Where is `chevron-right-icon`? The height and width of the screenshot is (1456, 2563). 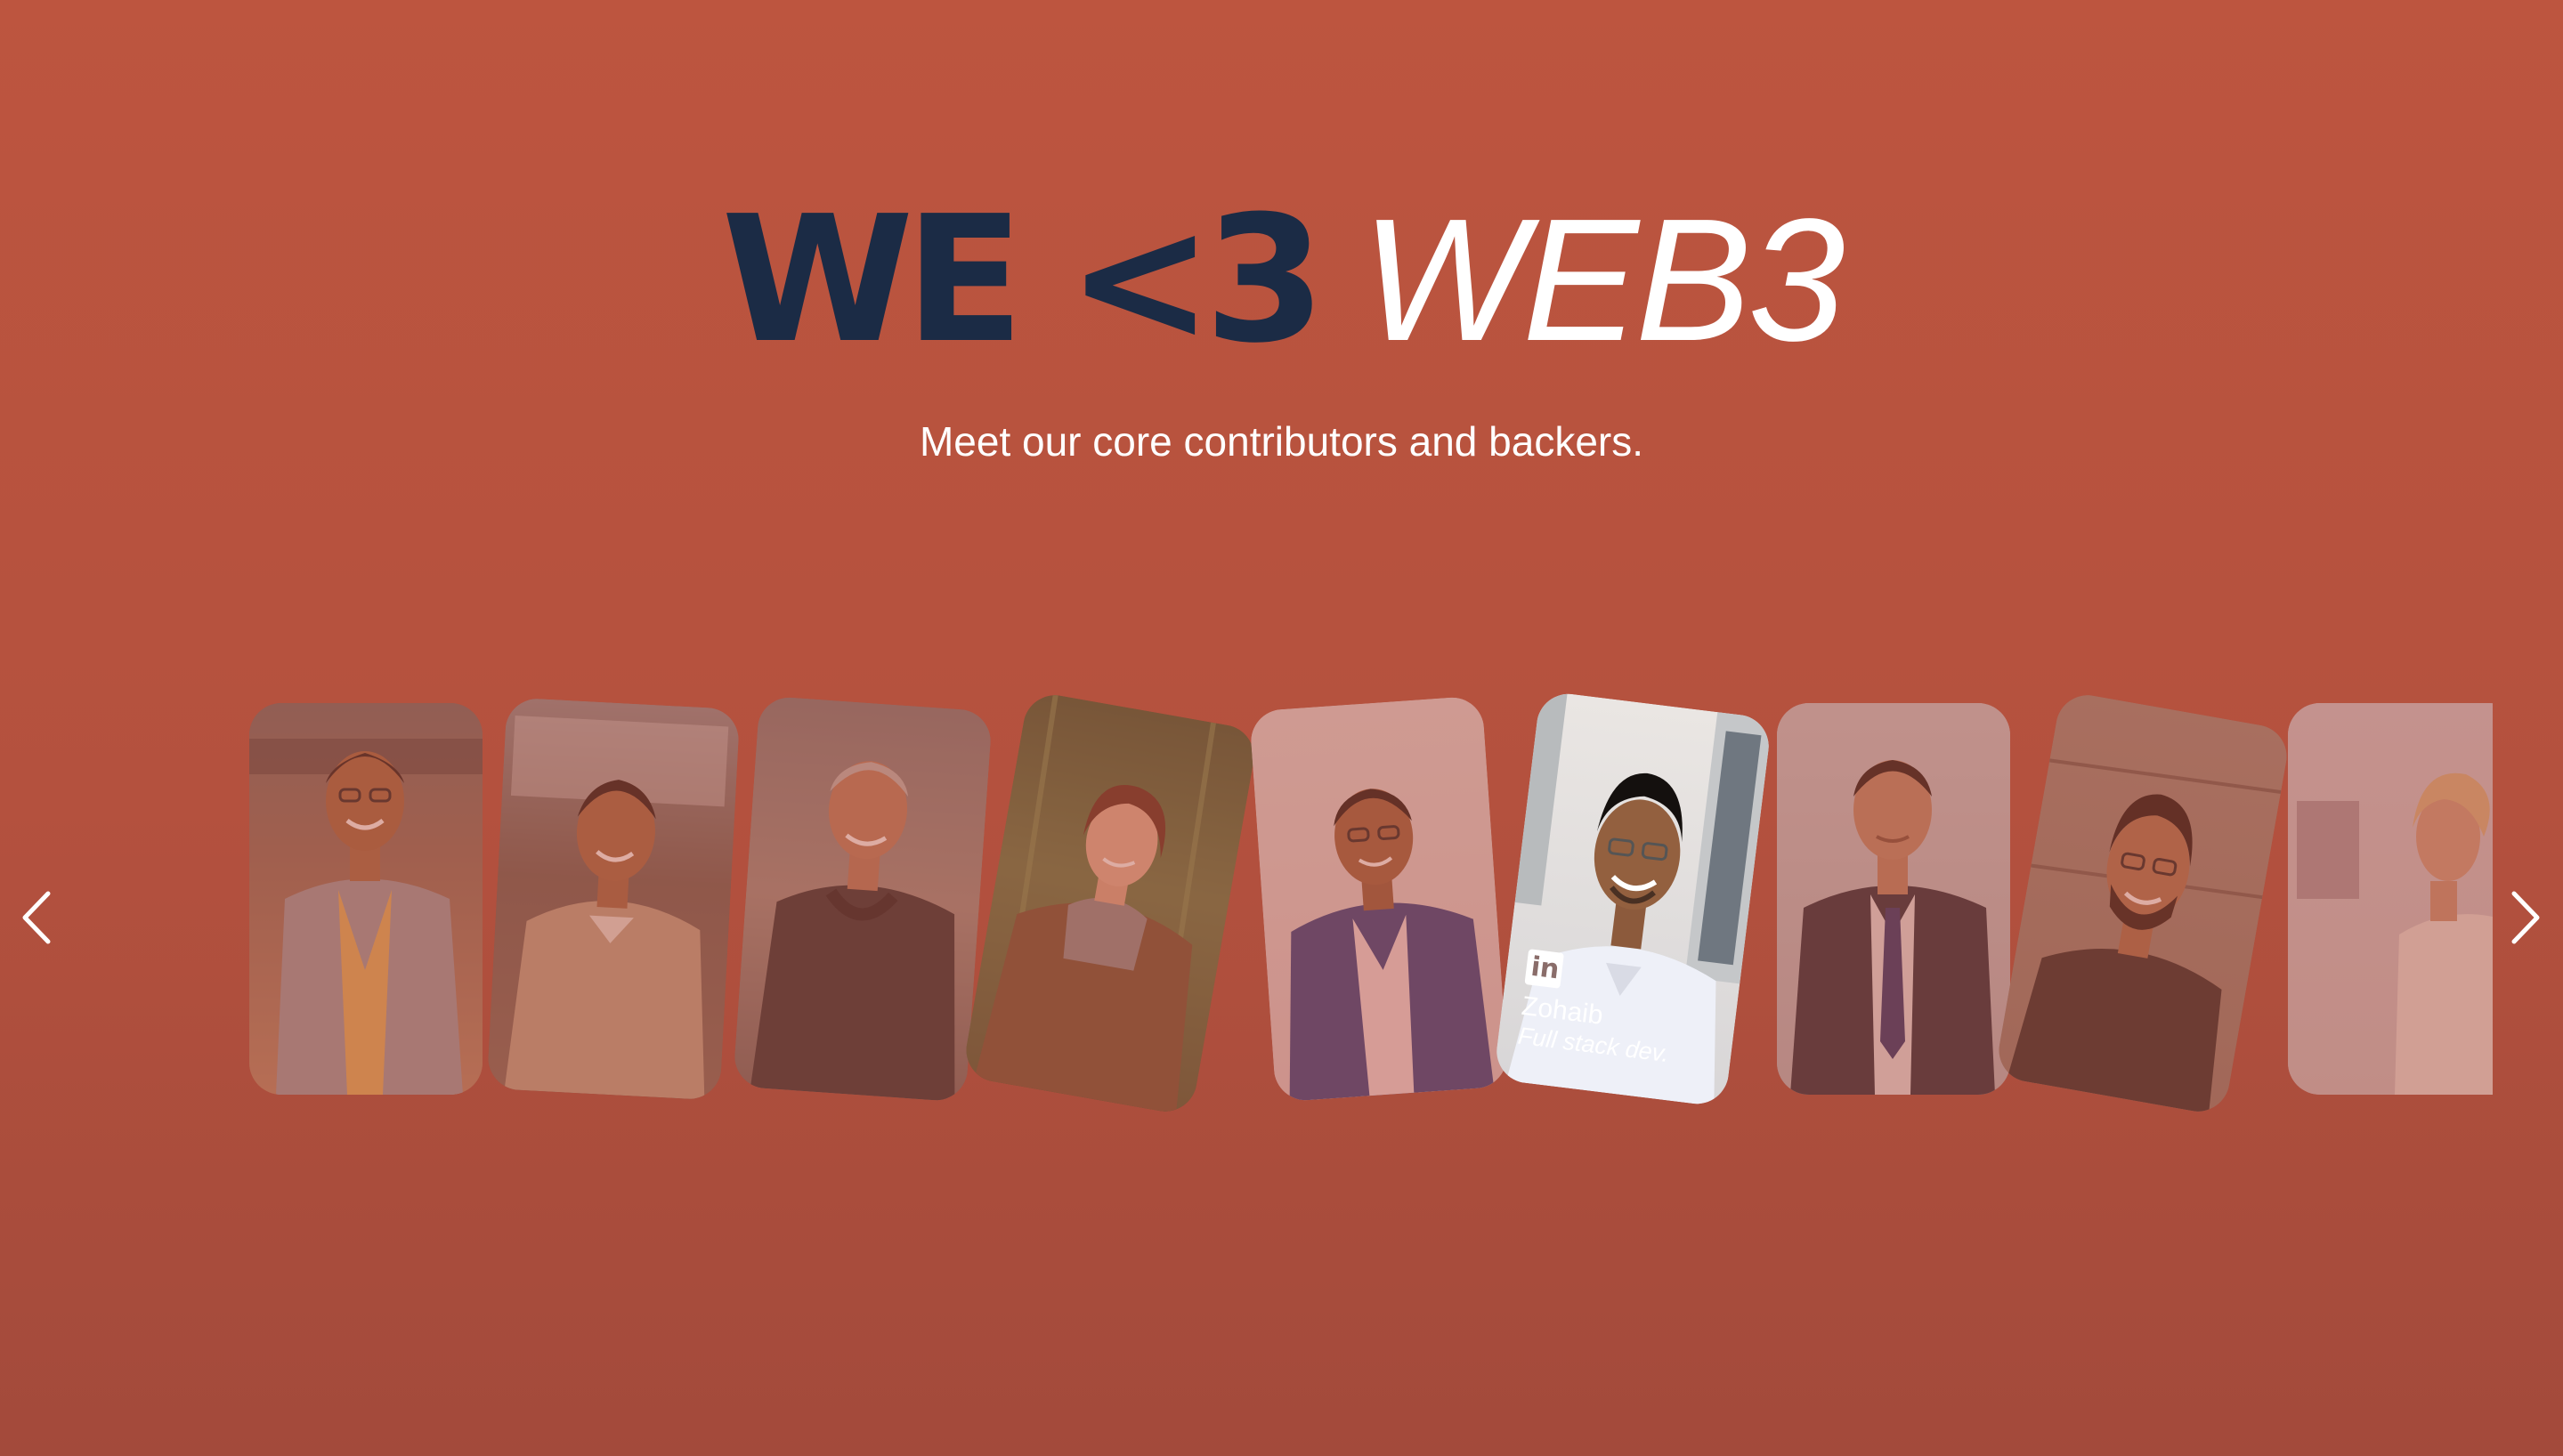 chevron-right-icon is located at coordinates (2525, 917).